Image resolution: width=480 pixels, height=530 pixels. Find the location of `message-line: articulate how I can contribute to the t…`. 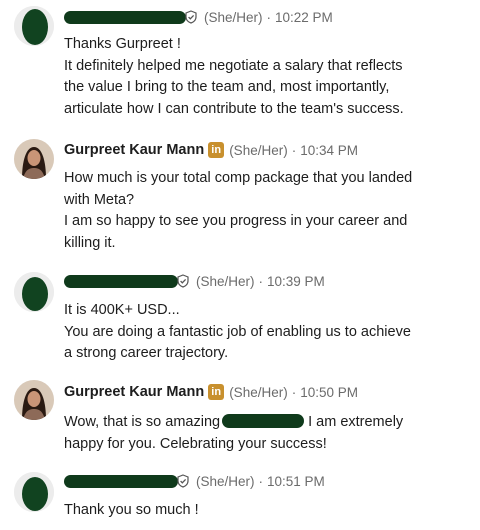

message-line: articulate how I can contribute to the t… is located at coordinates (234, 108).